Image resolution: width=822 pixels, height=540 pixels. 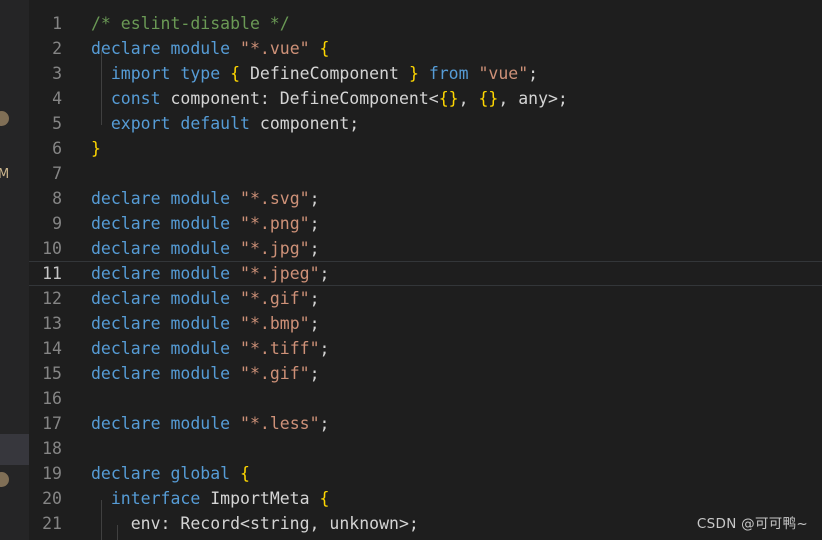 I want to click on token: ImportMeta, so click(x=260, y=498).